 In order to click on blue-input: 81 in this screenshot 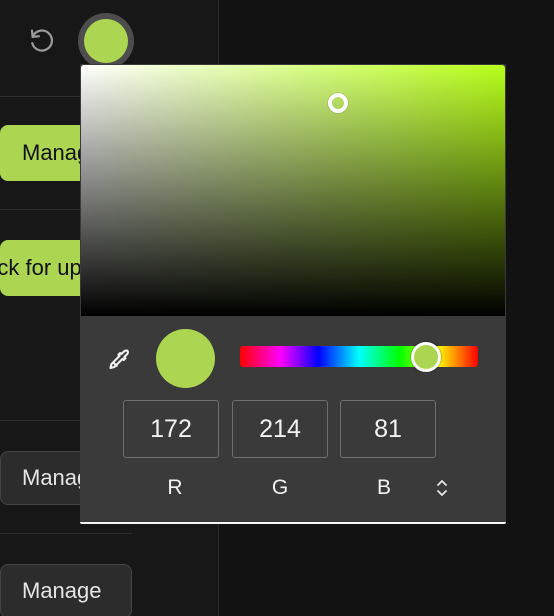, I will do `click(388, 429)`.